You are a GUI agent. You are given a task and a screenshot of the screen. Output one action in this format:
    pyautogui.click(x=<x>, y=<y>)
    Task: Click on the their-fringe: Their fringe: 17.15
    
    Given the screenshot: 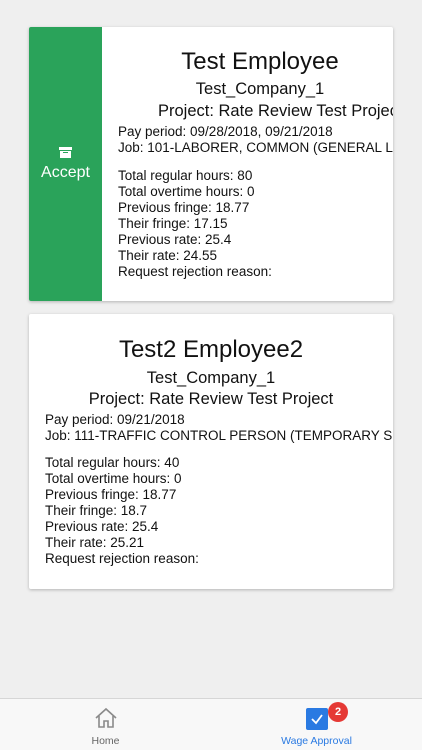 What is the action you would take?
    pyautogui.click(x=173, y=223)
    